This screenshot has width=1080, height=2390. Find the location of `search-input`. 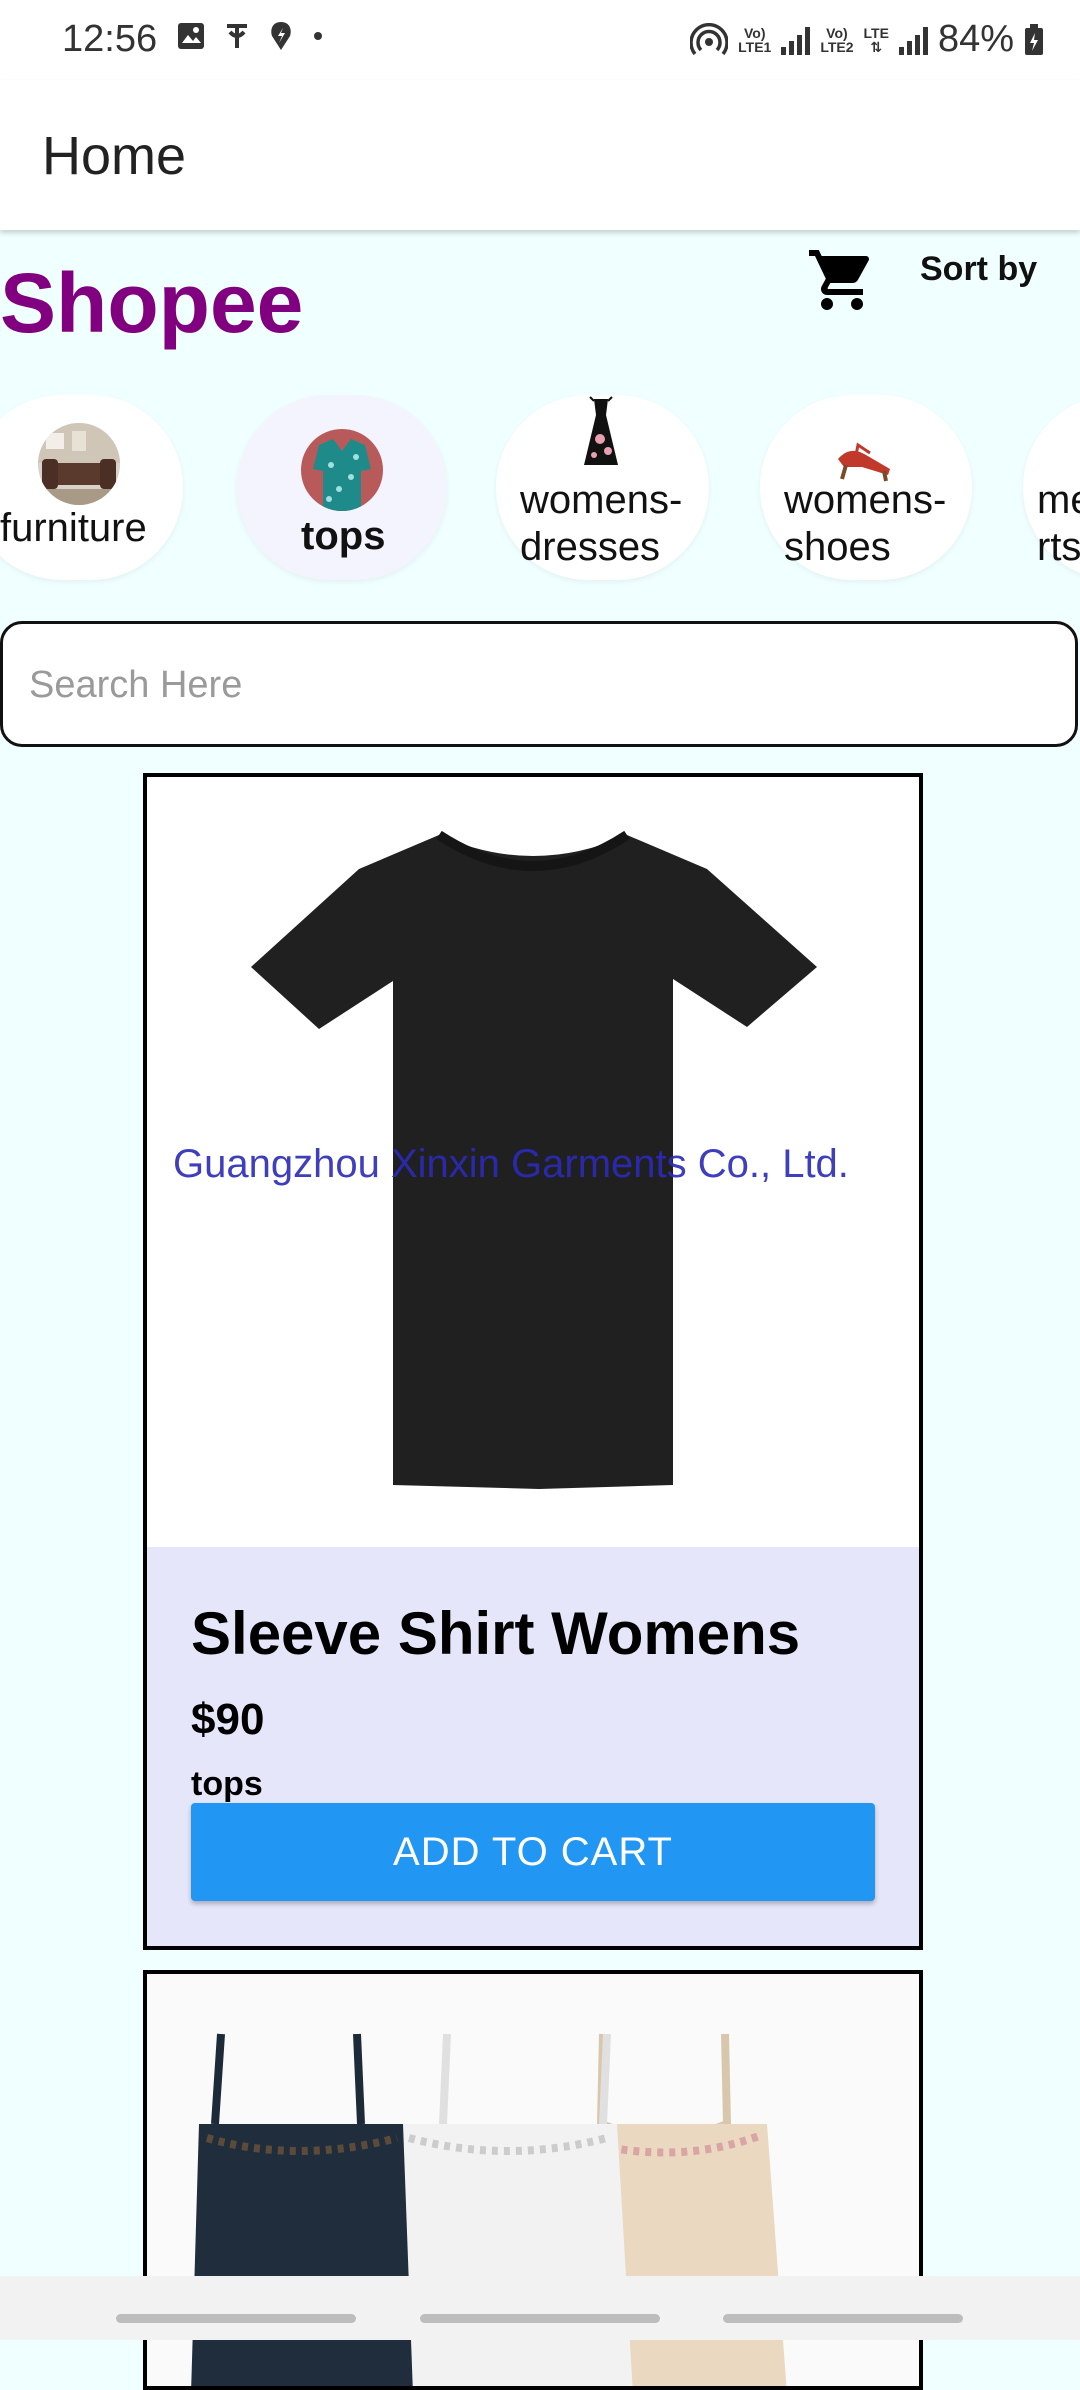

search-input is located at coordinates (529, 685).